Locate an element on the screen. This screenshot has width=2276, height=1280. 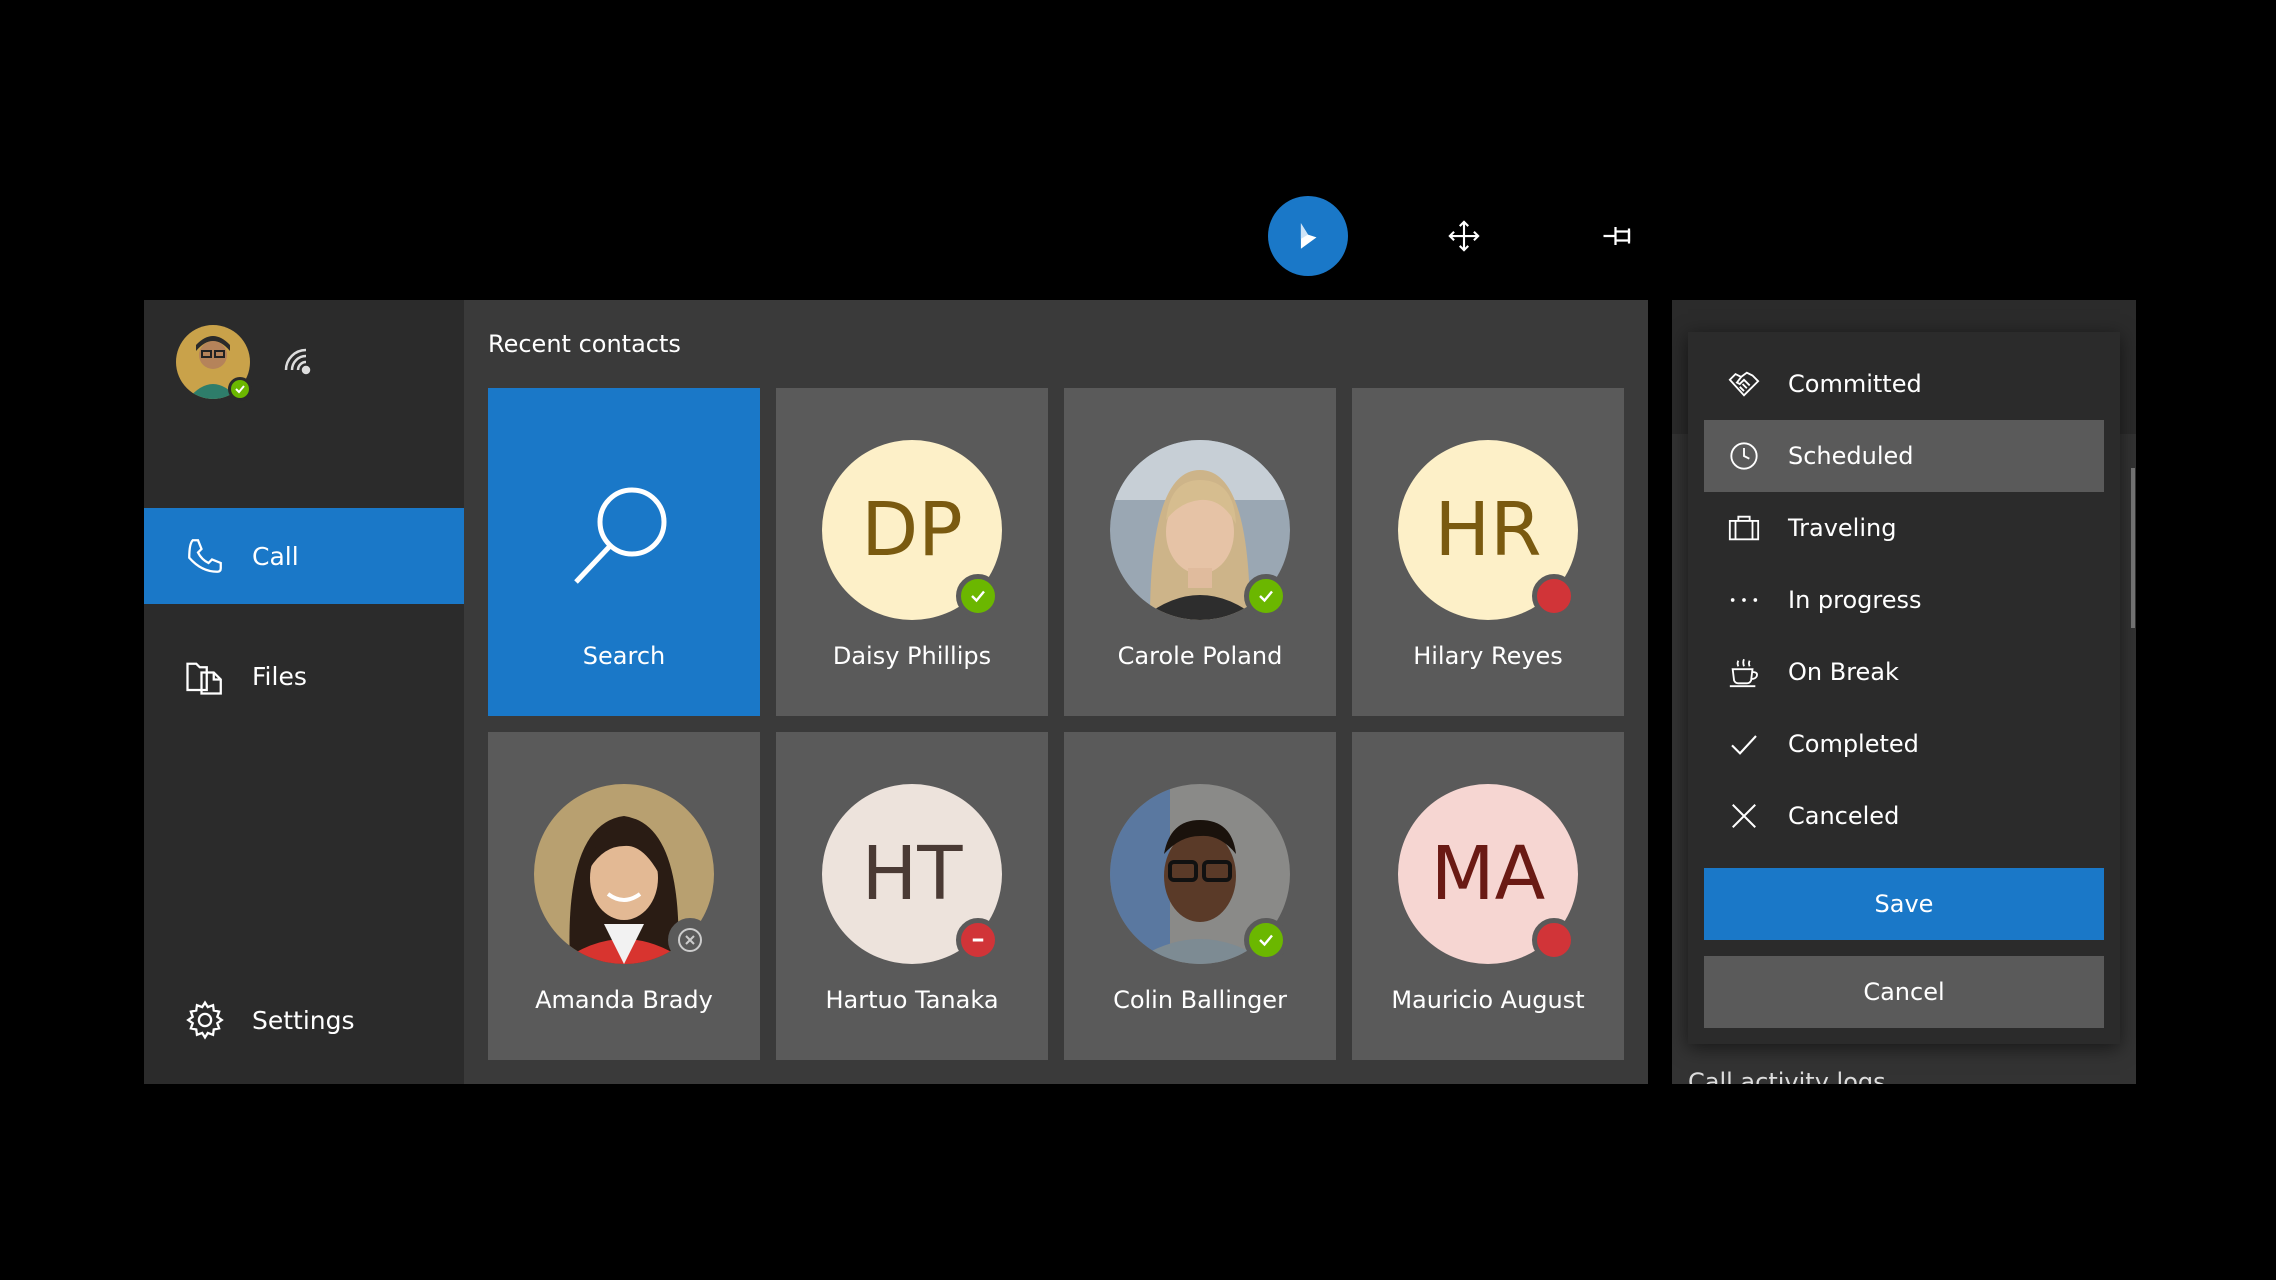
contact-name: Hartuo Tanaka is located at coordinates (912, 1000).